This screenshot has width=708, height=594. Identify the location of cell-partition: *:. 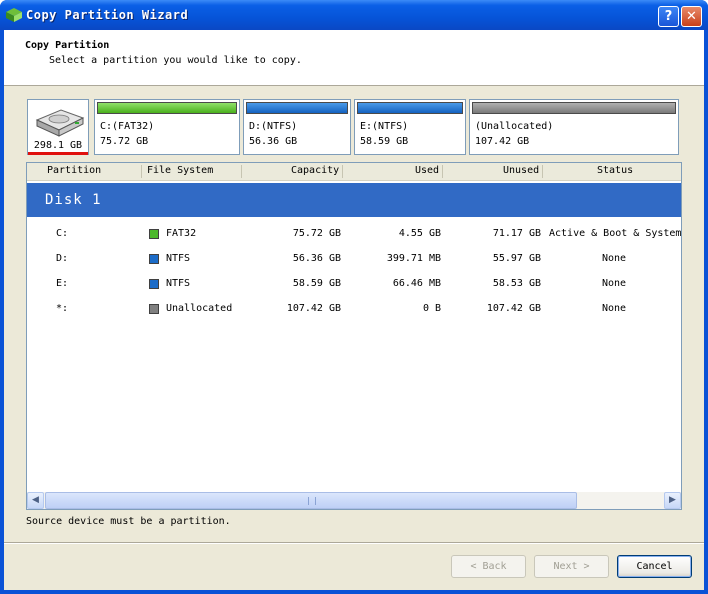
(62, 308).